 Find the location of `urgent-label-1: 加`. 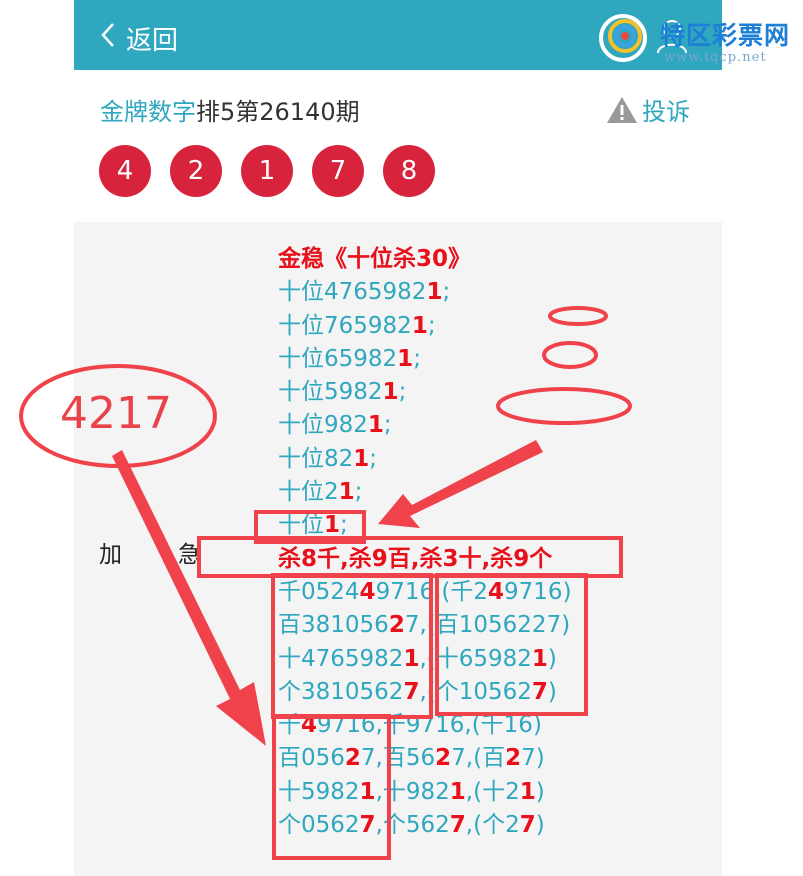

urgent-label-1: 加 is located at coordinates (110, 555).